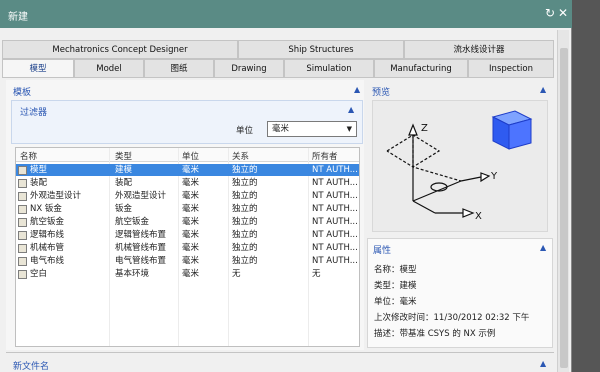 This screenshot has height=372, width=600. I want to click on z-axis-label: Z, so click(424, 128).